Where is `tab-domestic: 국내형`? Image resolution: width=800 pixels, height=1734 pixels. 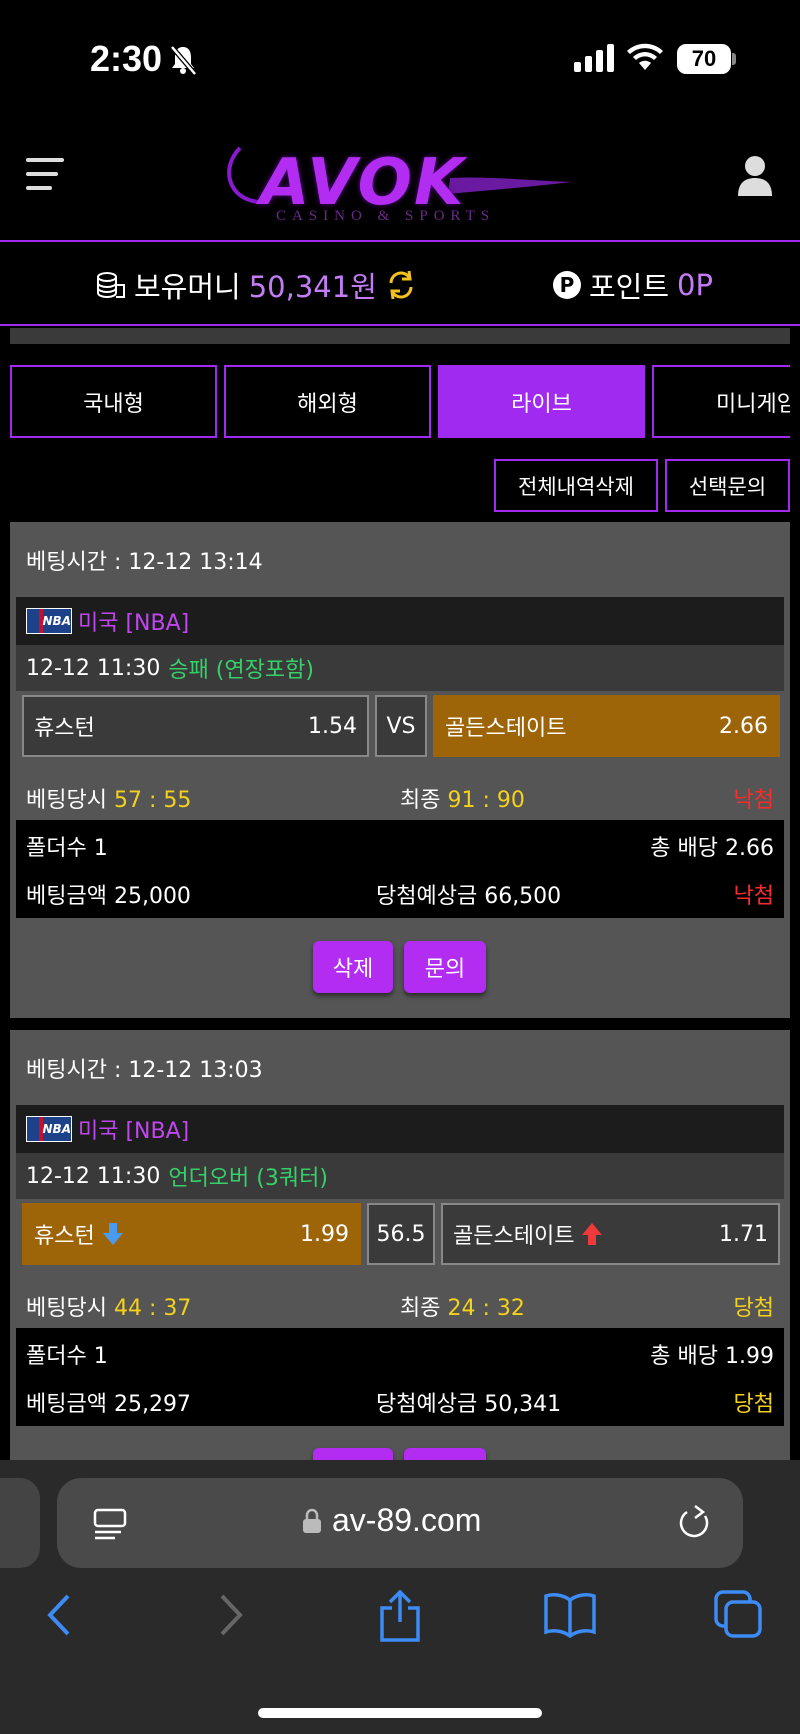
tab-domestic: 국내형 is located at coordinates (113, 401).